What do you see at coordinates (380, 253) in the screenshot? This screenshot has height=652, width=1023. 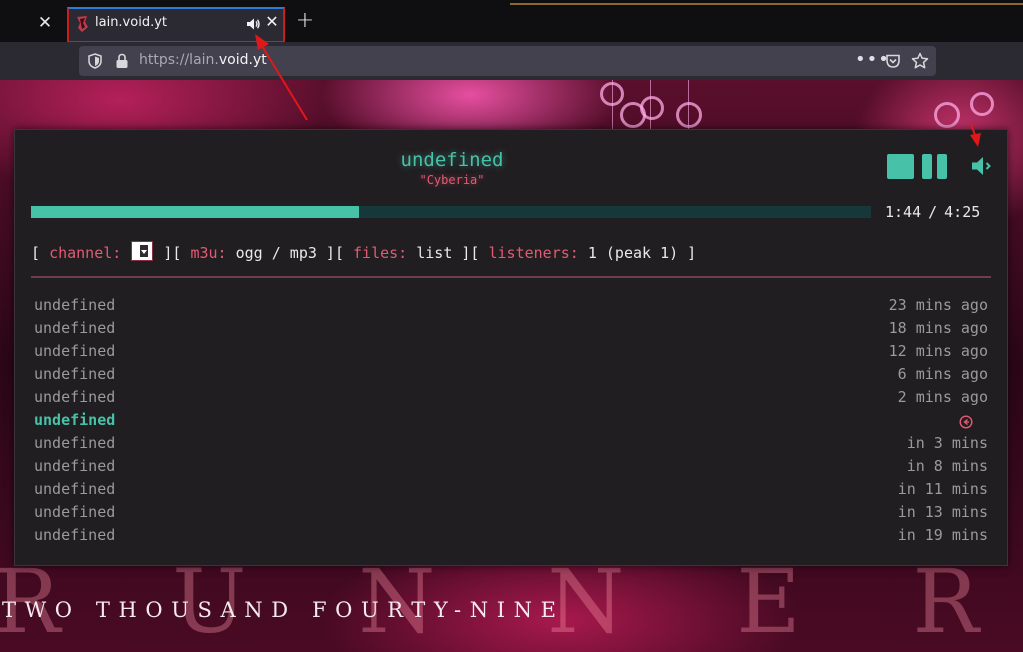 I see `files-label: files:` at bounding box center [380, 253].